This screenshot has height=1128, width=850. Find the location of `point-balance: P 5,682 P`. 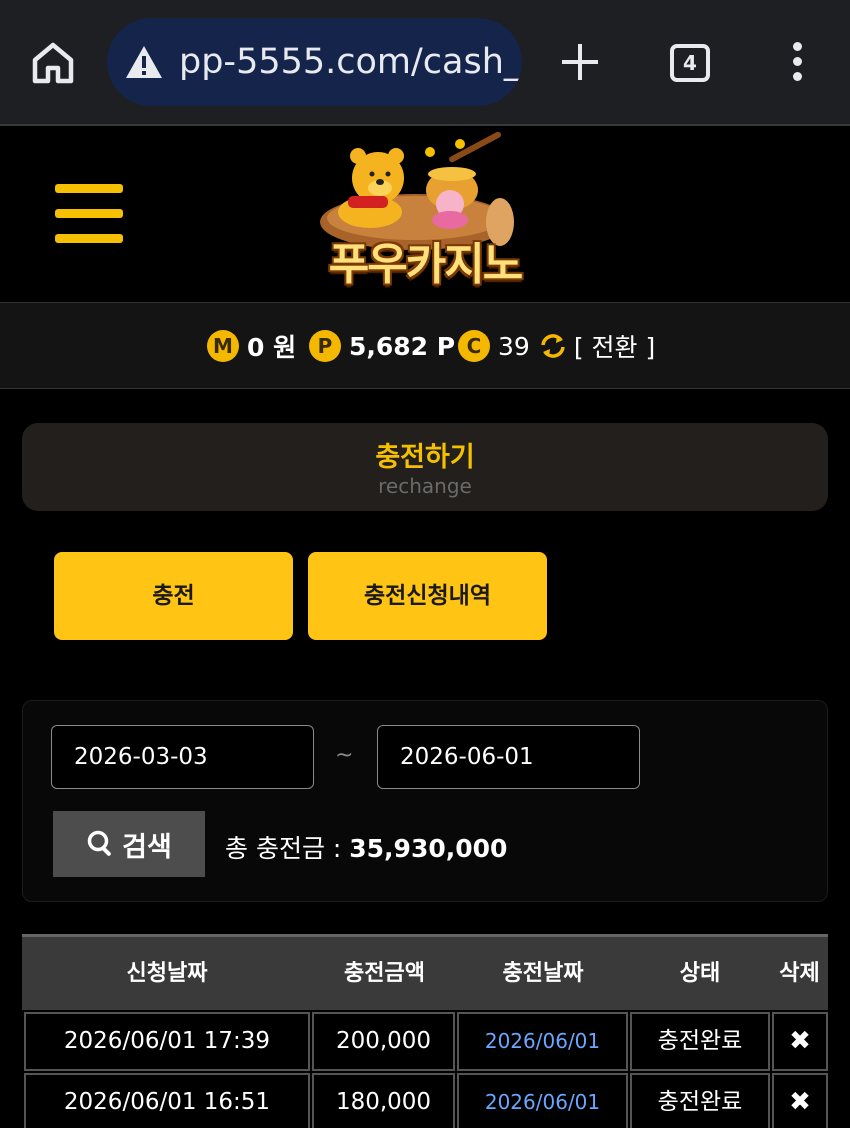

point-balance: P 5,682 P is located at coordinates (382, 346).